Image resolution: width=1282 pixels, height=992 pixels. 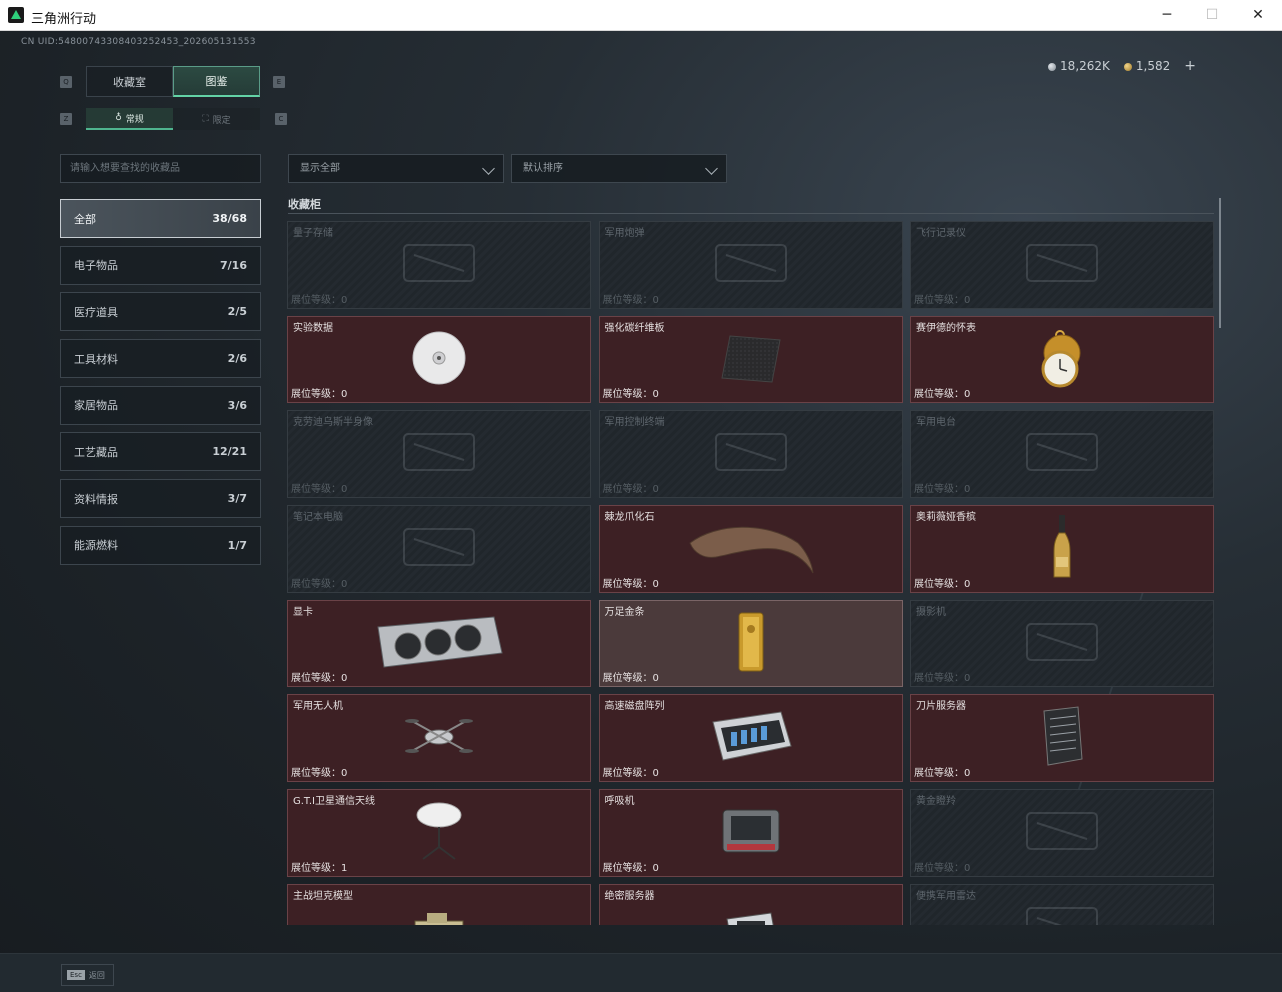 I want to click on back-button: Esc 返回, so click(x=87, y=975).